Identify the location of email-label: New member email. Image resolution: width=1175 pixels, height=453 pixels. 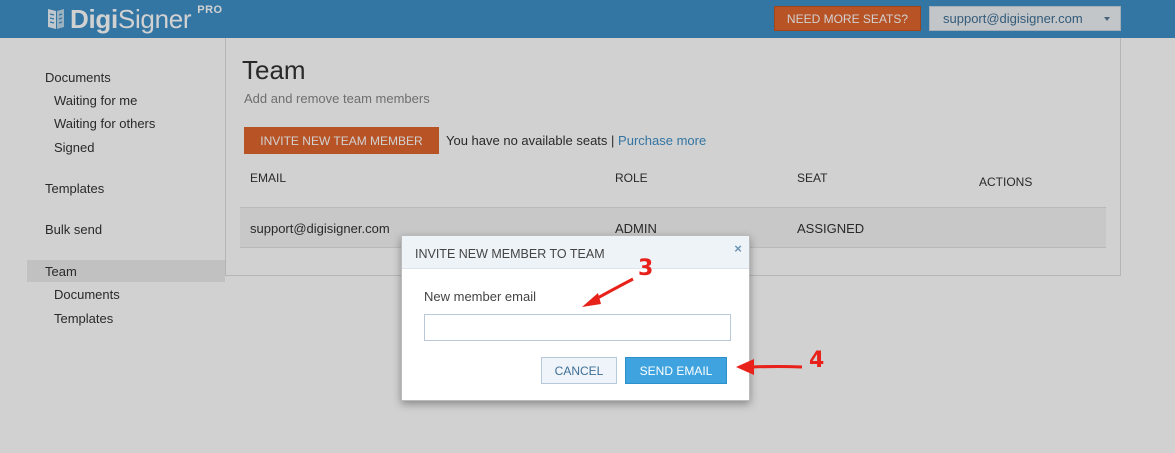
(480, 296).